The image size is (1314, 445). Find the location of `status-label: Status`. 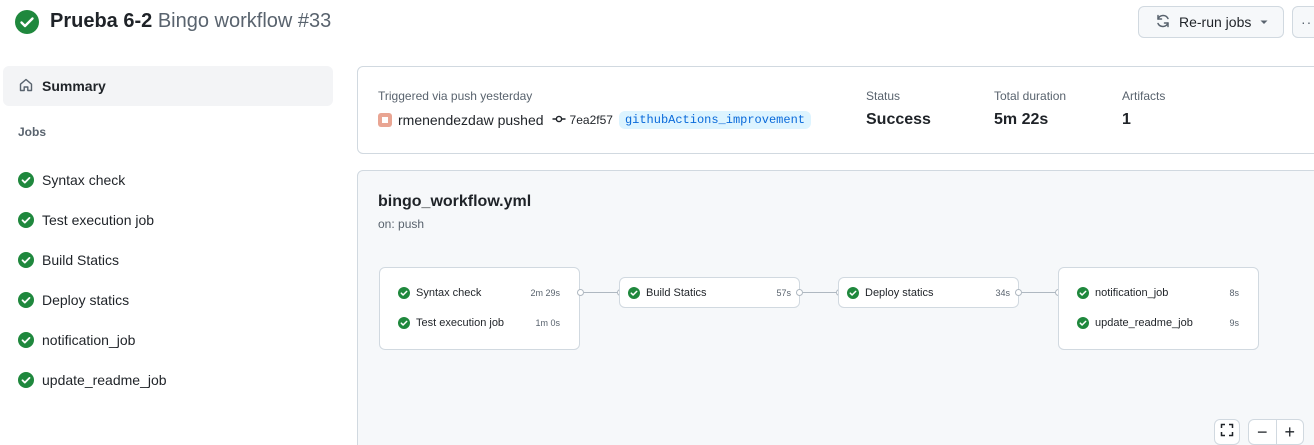

status-label: Status is located at coordinates (883, 96).